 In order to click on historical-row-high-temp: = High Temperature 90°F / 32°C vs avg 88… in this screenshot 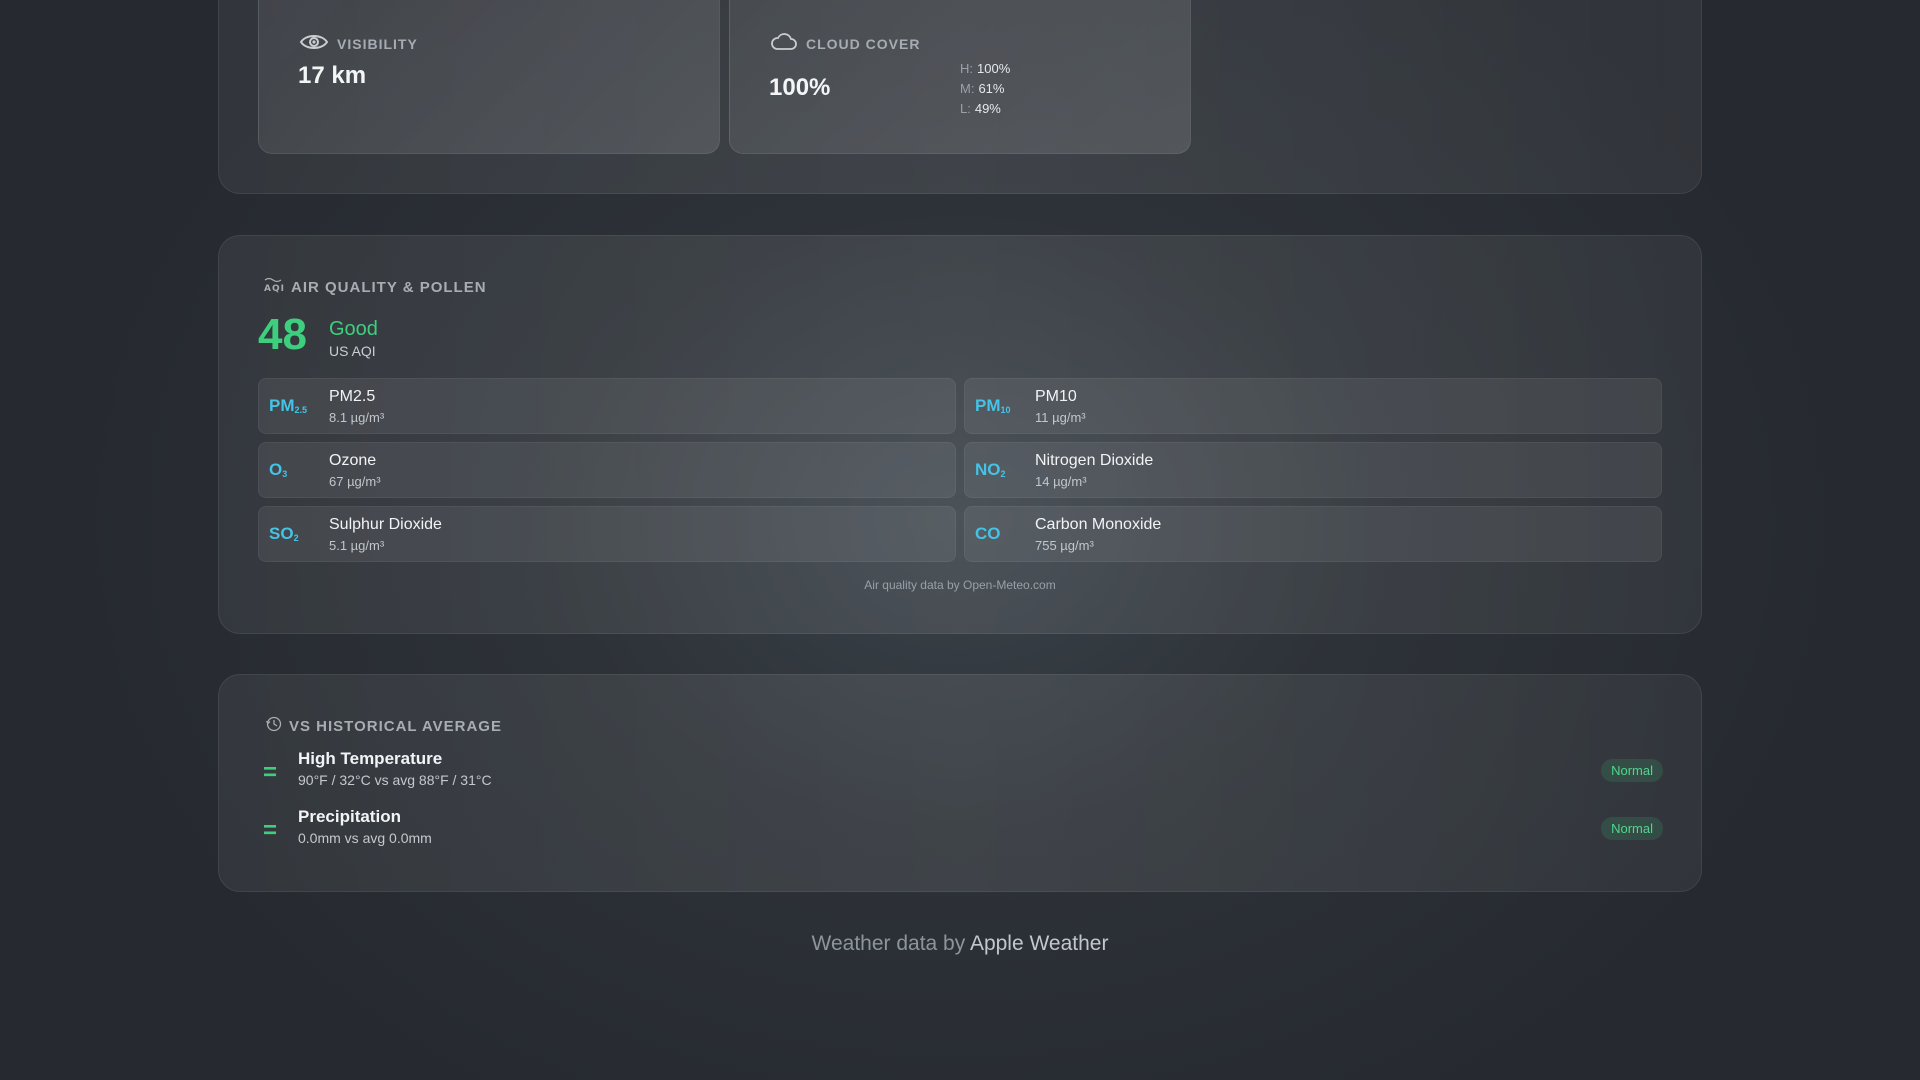, I will do `click(960, 773)`.